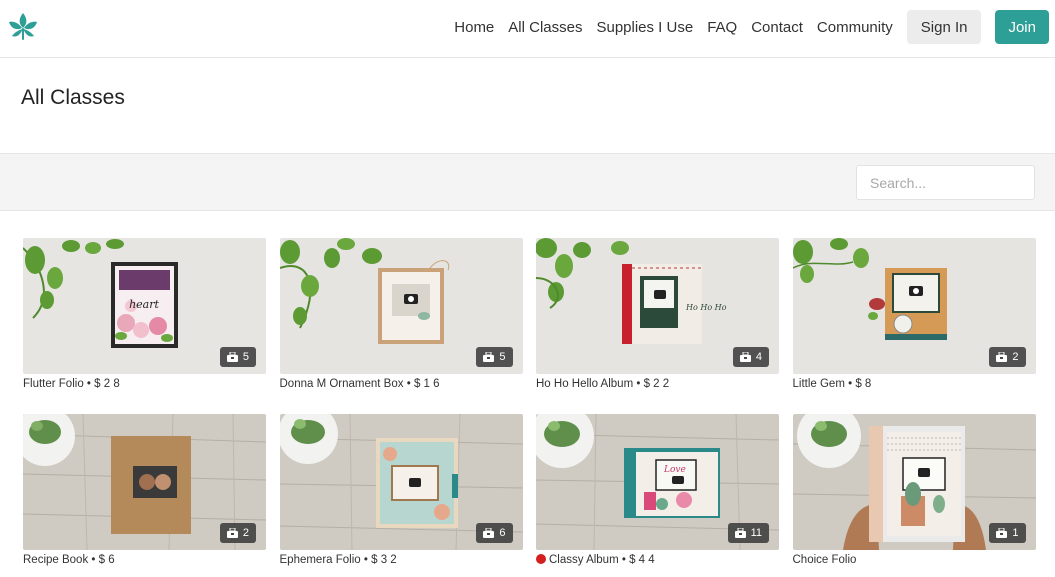 The height and width of the screenshot is (577, 1055). Describe the element at coordinates (401, 306) in the screenshot. I see `class-thumbnail: 5` at that location.